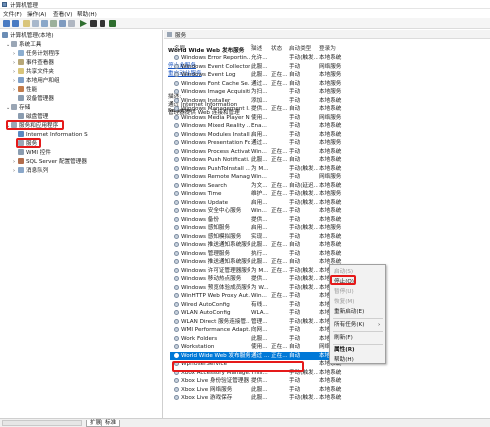  Describe the element at coordinates (327, 48) in the screenshot. I see `column-logon-as: 登录为` at that location.